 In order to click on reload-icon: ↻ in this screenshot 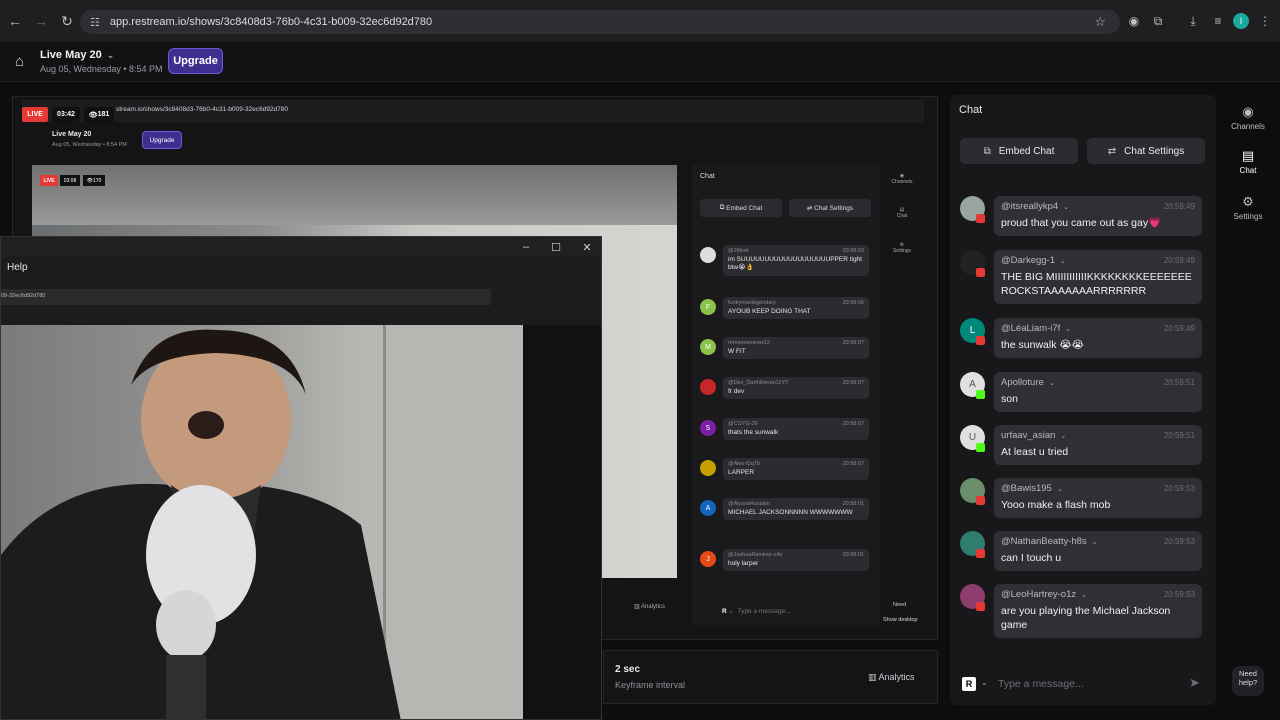, I will do `click(67, 21)`.